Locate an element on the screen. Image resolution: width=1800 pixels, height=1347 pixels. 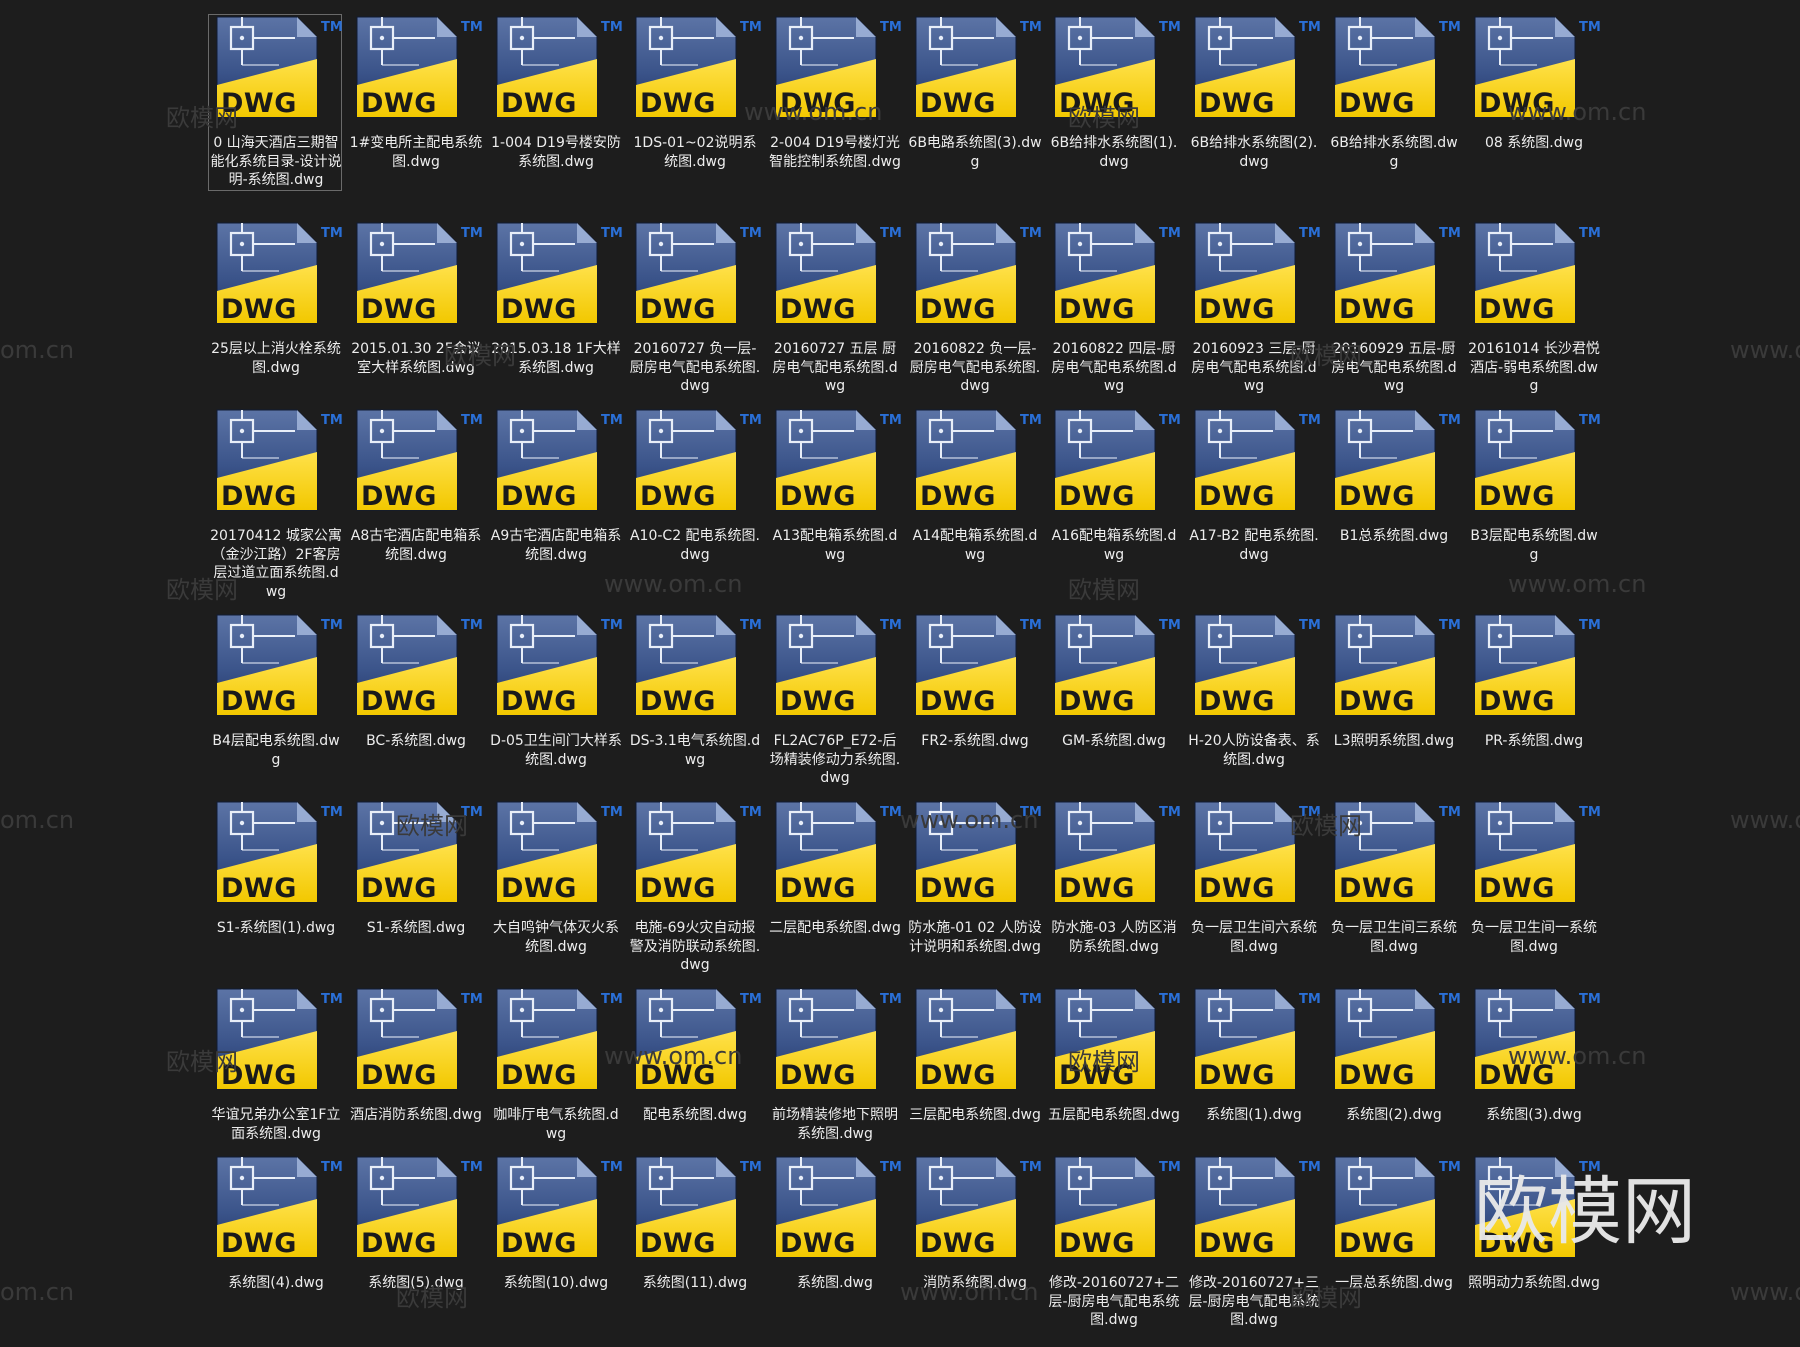
file-item: TM DWG 系统图.dwg is located at coordinates (834, 1224).